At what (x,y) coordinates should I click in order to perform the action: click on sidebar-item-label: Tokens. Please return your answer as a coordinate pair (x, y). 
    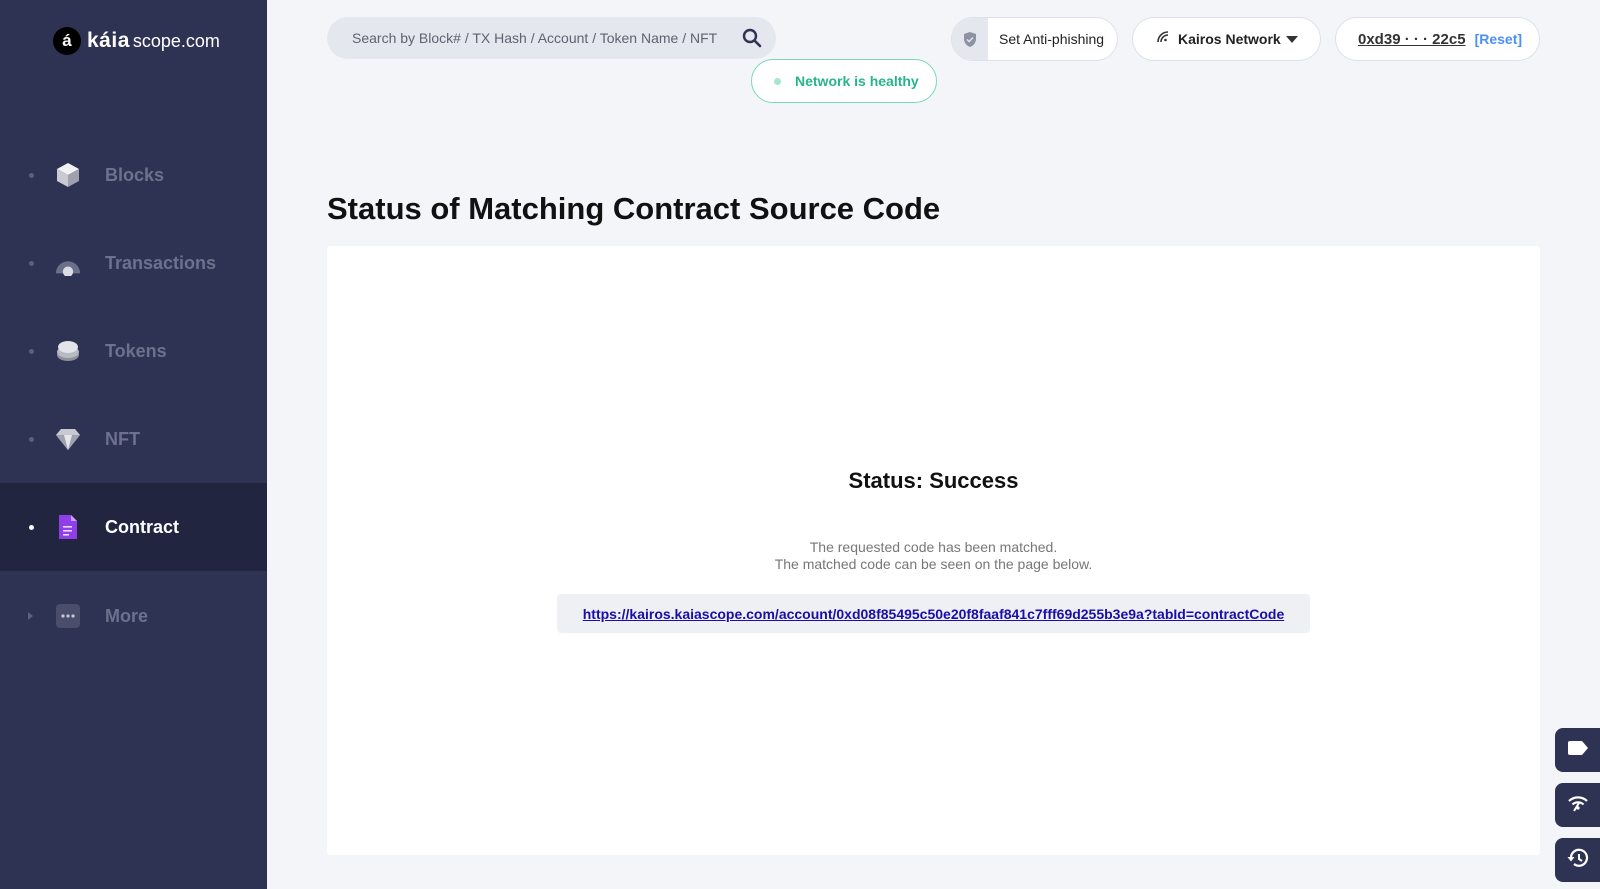
    Looking at the image, I should click on (136, 350).